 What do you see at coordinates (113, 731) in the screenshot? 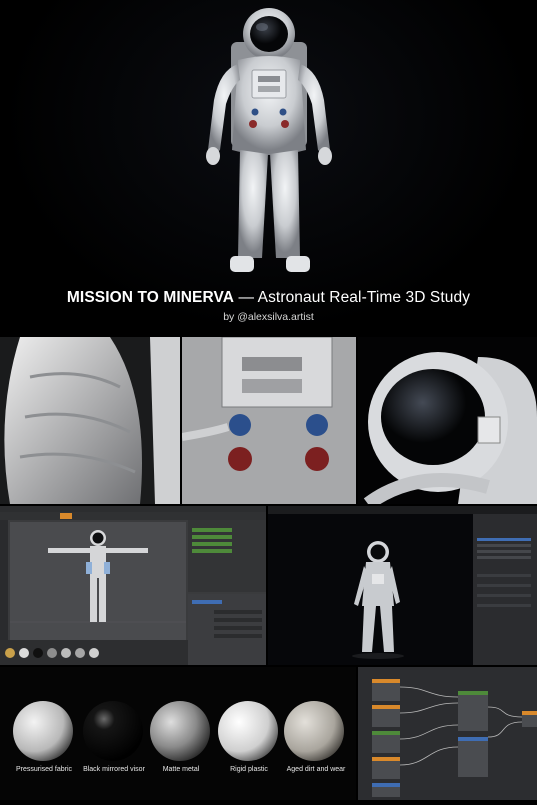
I see `sphere-black-mirrored-visor` at bounding box center [113, 731].